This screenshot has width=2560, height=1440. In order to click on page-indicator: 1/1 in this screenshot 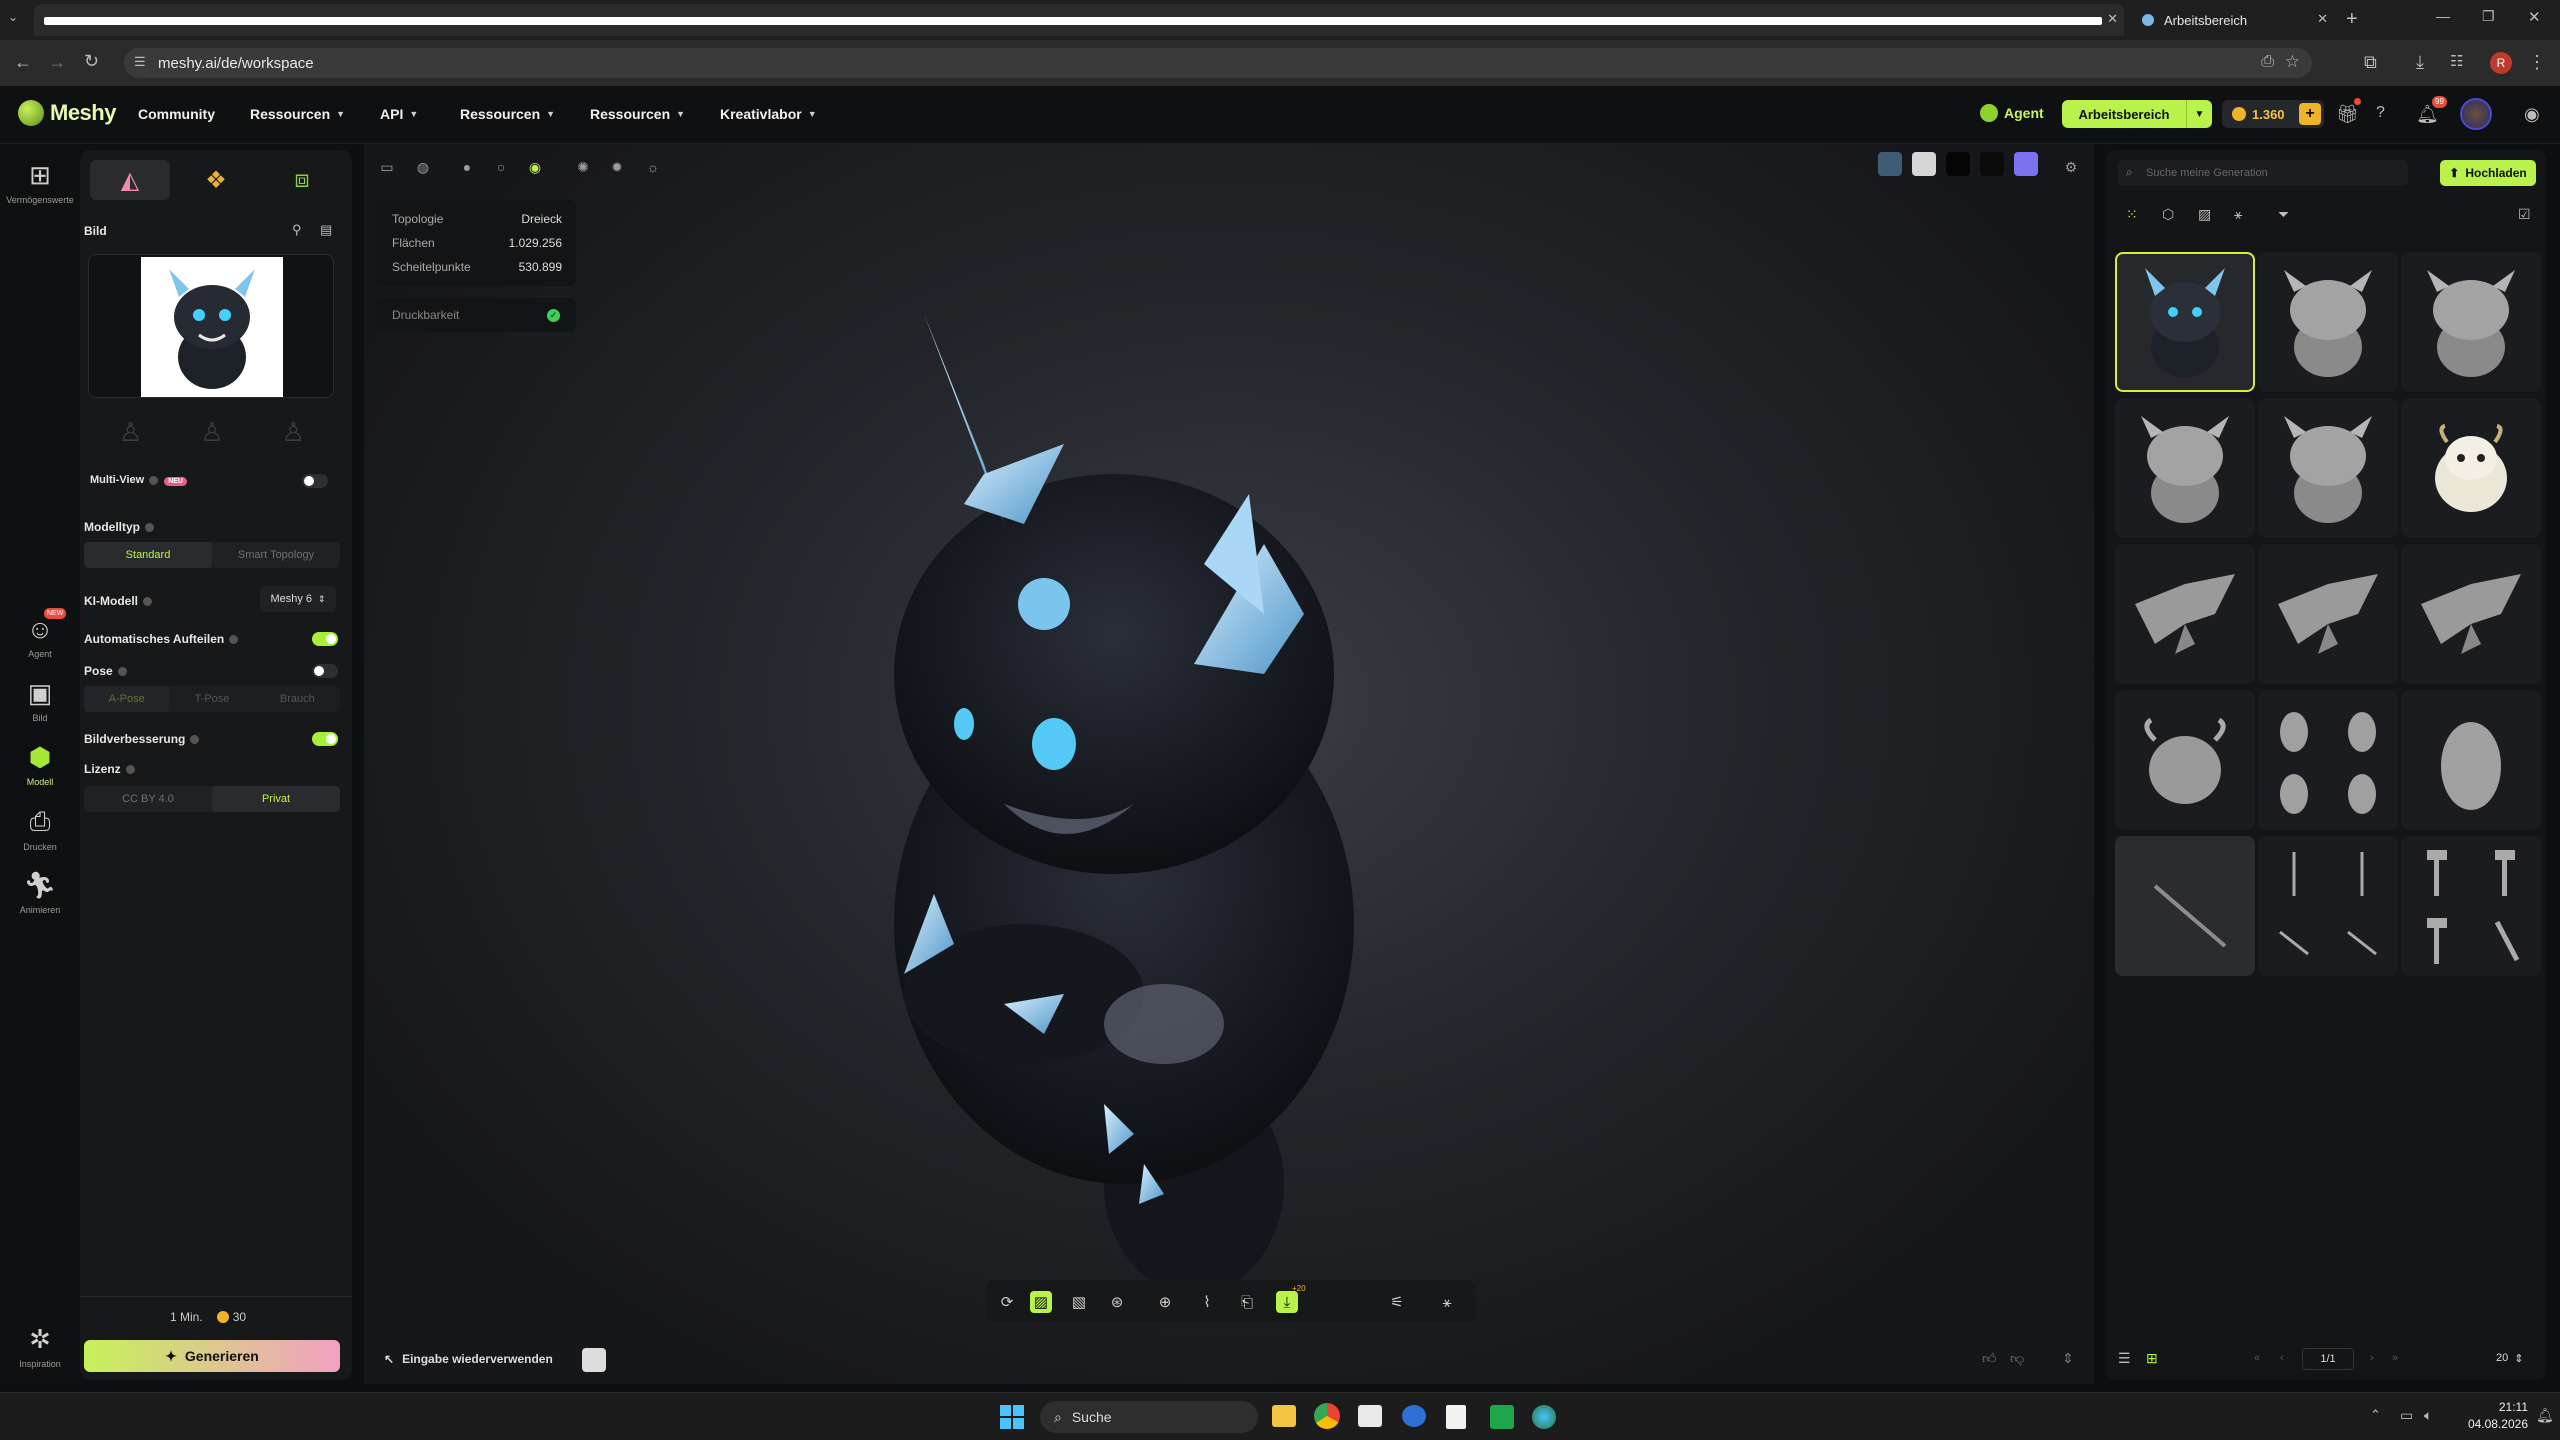, I will do `click(2328, 1359)`.